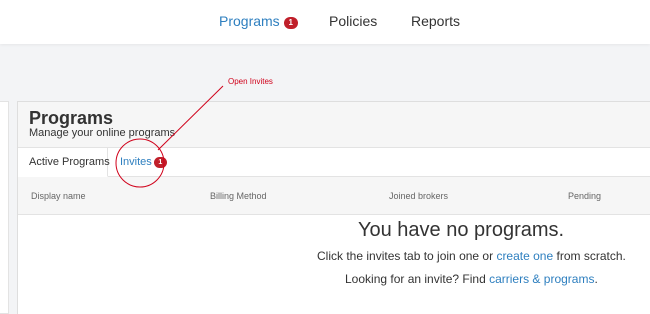 The image size is (650, 314). What do you see at coordinates (238, 196) in the screenshot?
I see `column-billing-method: Billing Method` at bounding box center [238, 196].